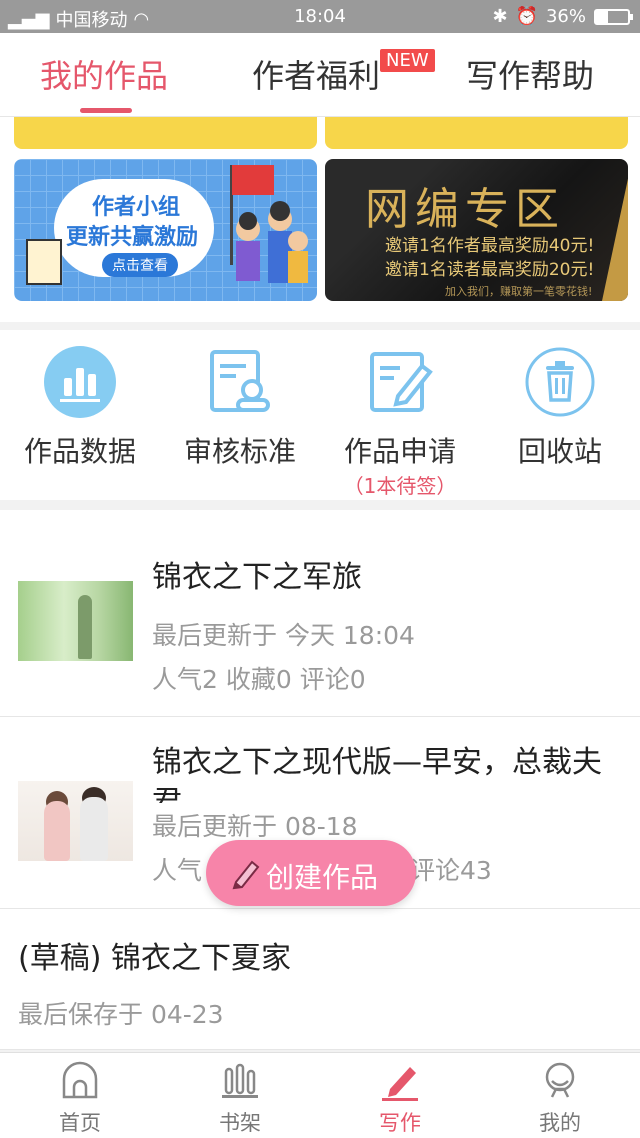 This screenshot has height=1138, width=640. What do you see at coordinates (136, 207) in the screenshot?
I see `banner-title: 作者小组` at bounding box center [136, 207].